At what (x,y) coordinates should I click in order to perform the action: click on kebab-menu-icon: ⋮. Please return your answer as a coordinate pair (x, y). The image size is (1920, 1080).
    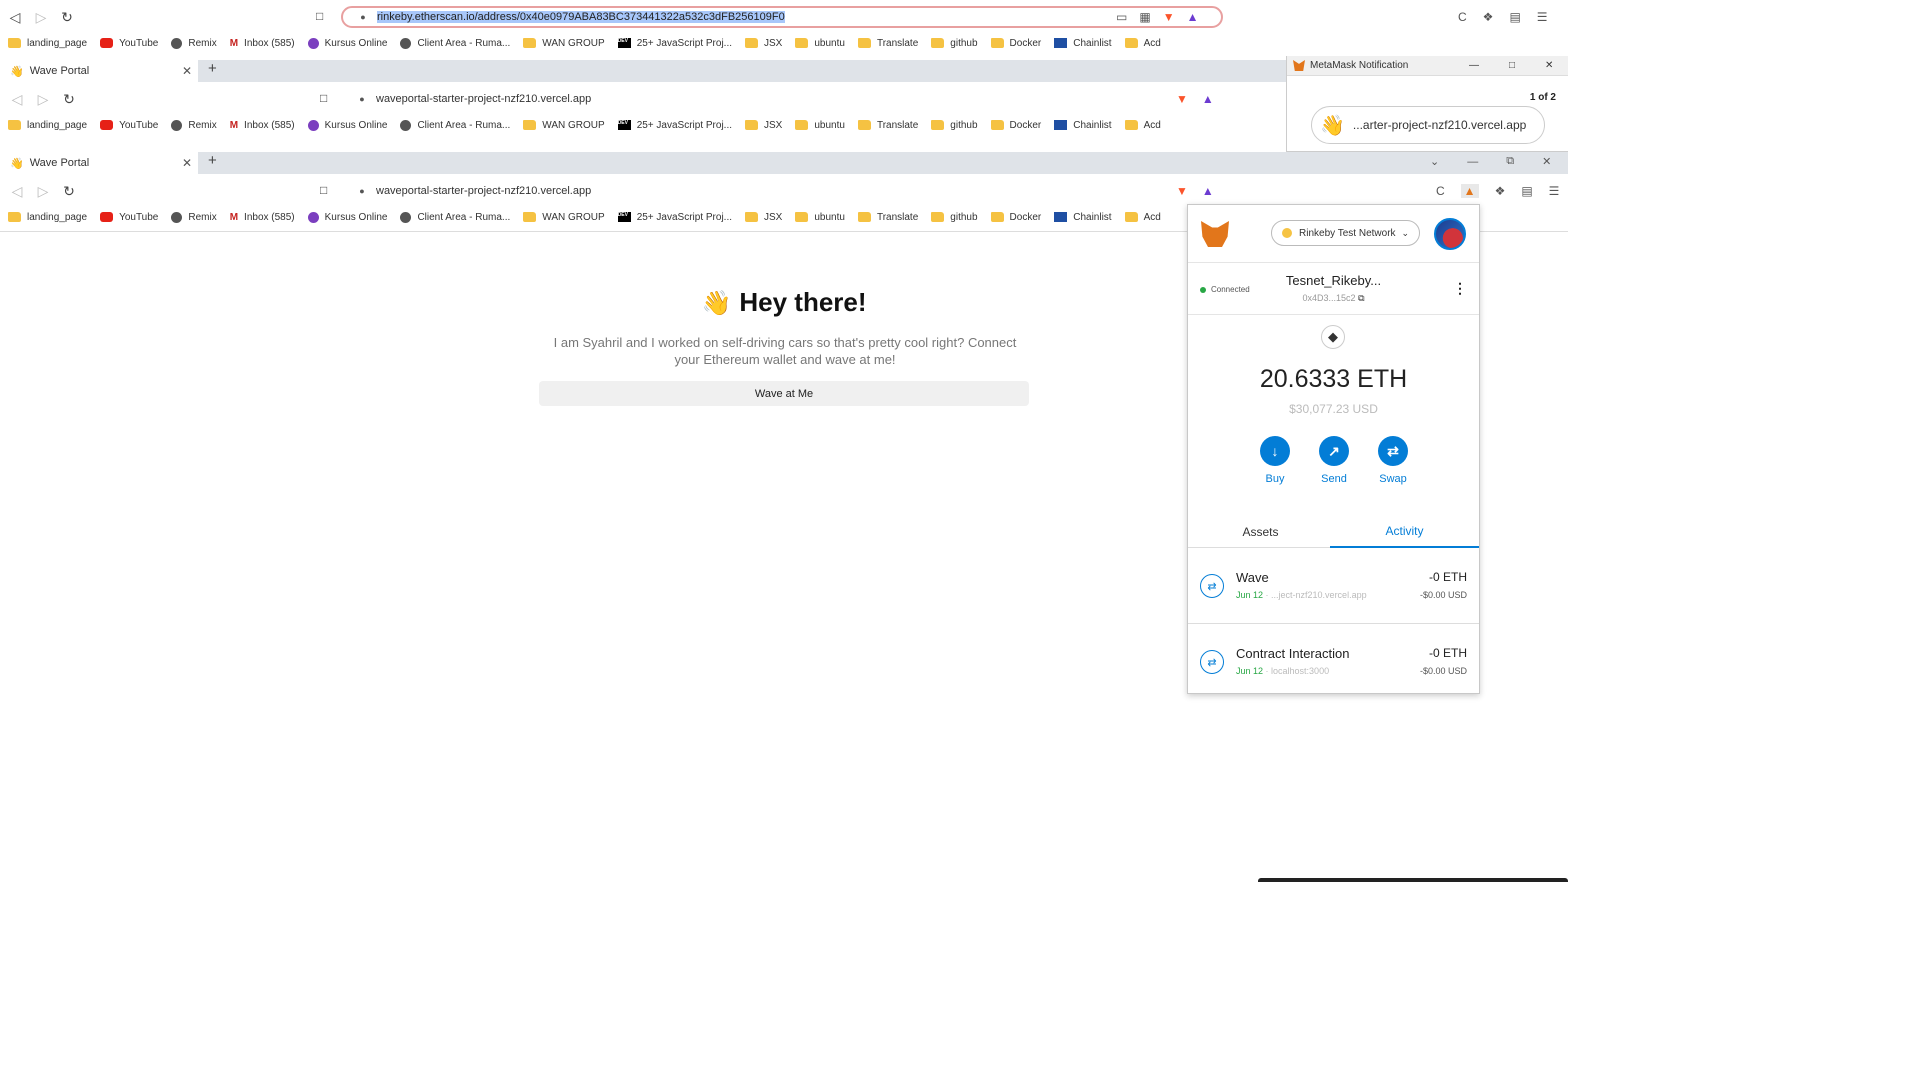
    Looking at the image, I should click on (1460, 288).